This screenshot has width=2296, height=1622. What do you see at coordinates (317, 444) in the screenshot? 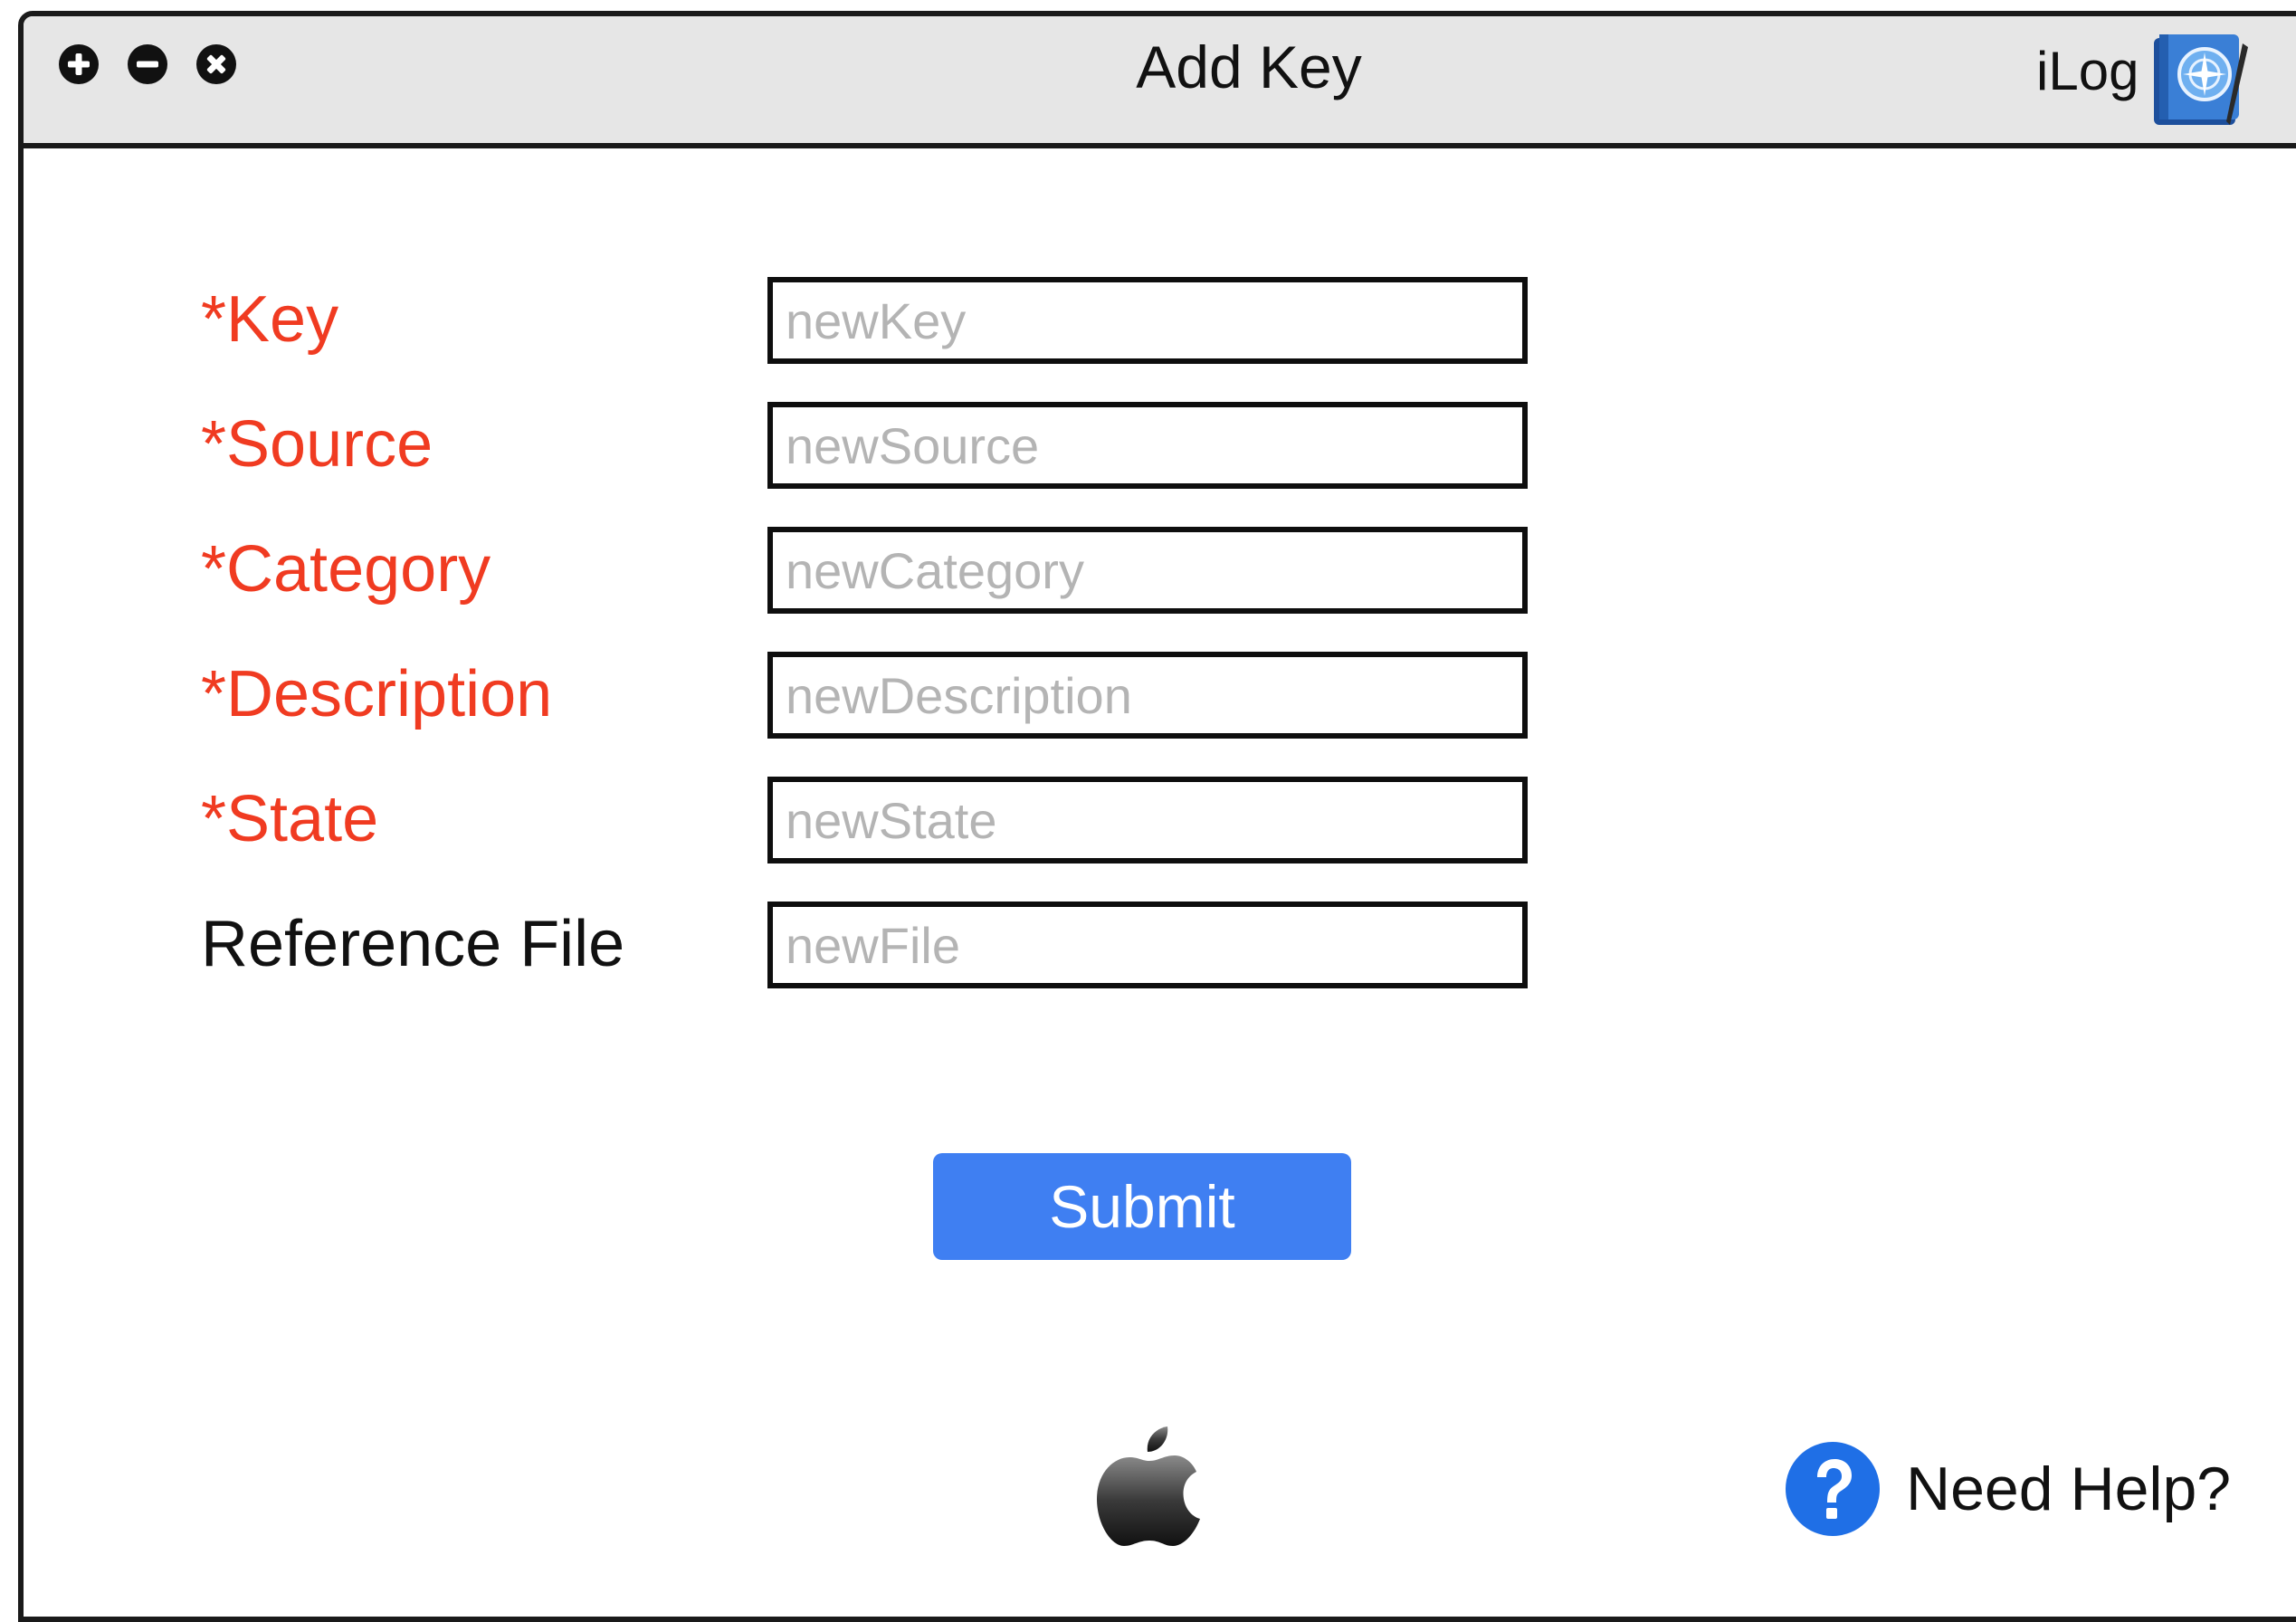
I see `source-label: *Source` at bounding box center [317, 444].